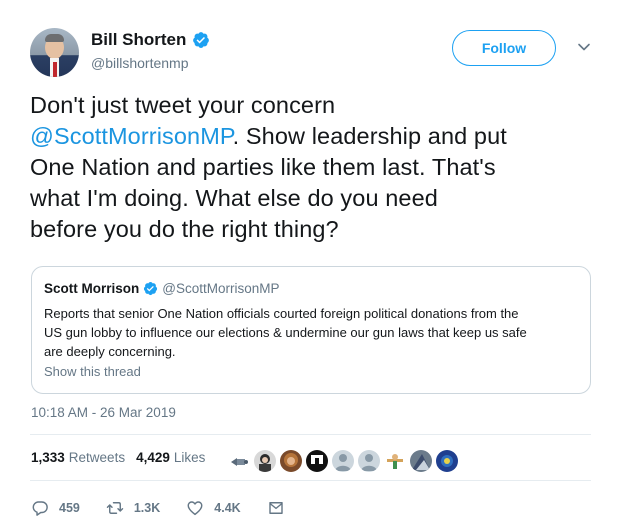 The image size is (621, 527). Describe the element at coordinates (147, 508) in the screenshot. I see `retweet-count: 1.3K` at that location.